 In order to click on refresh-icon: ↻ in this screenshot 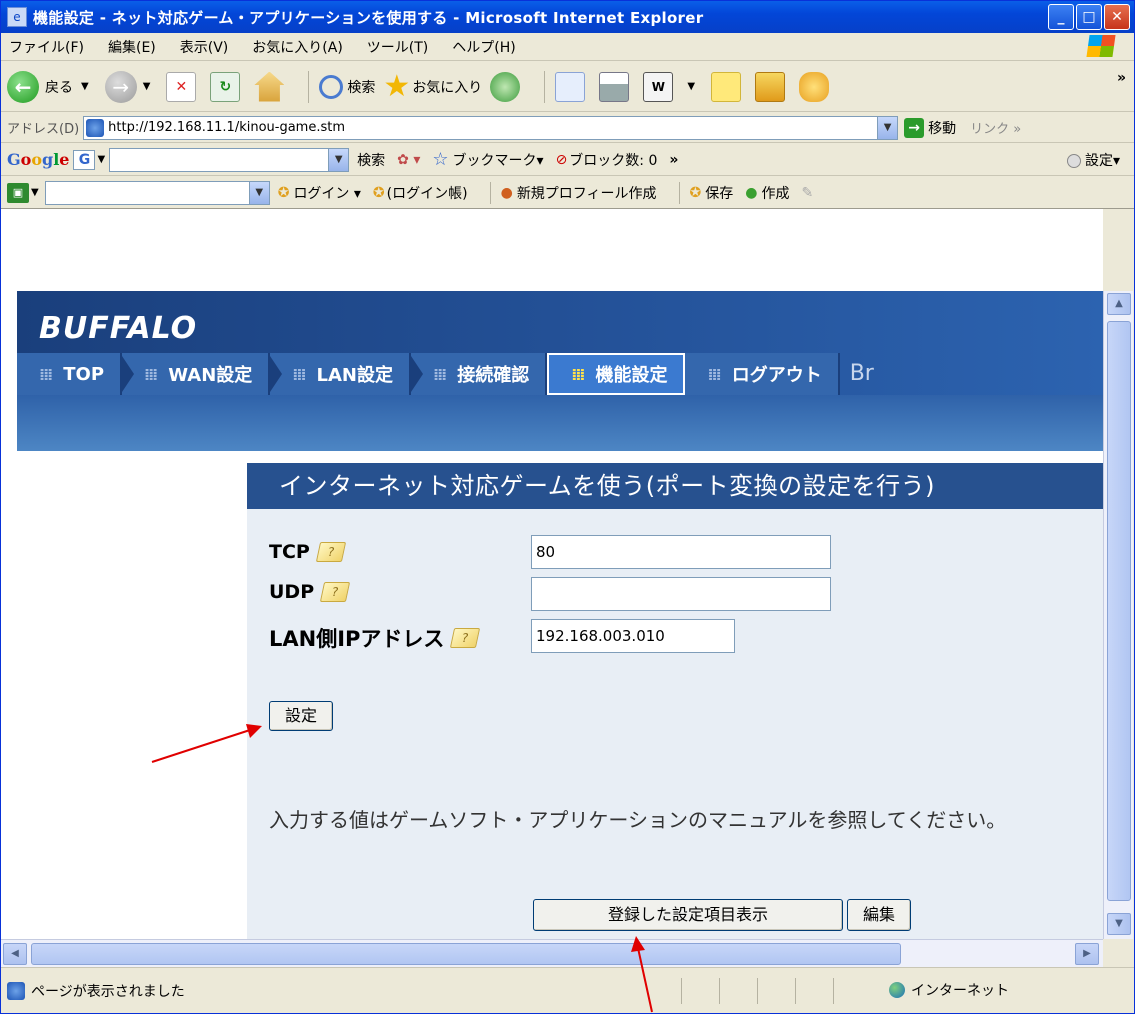, I will do `click(225, 86)`.